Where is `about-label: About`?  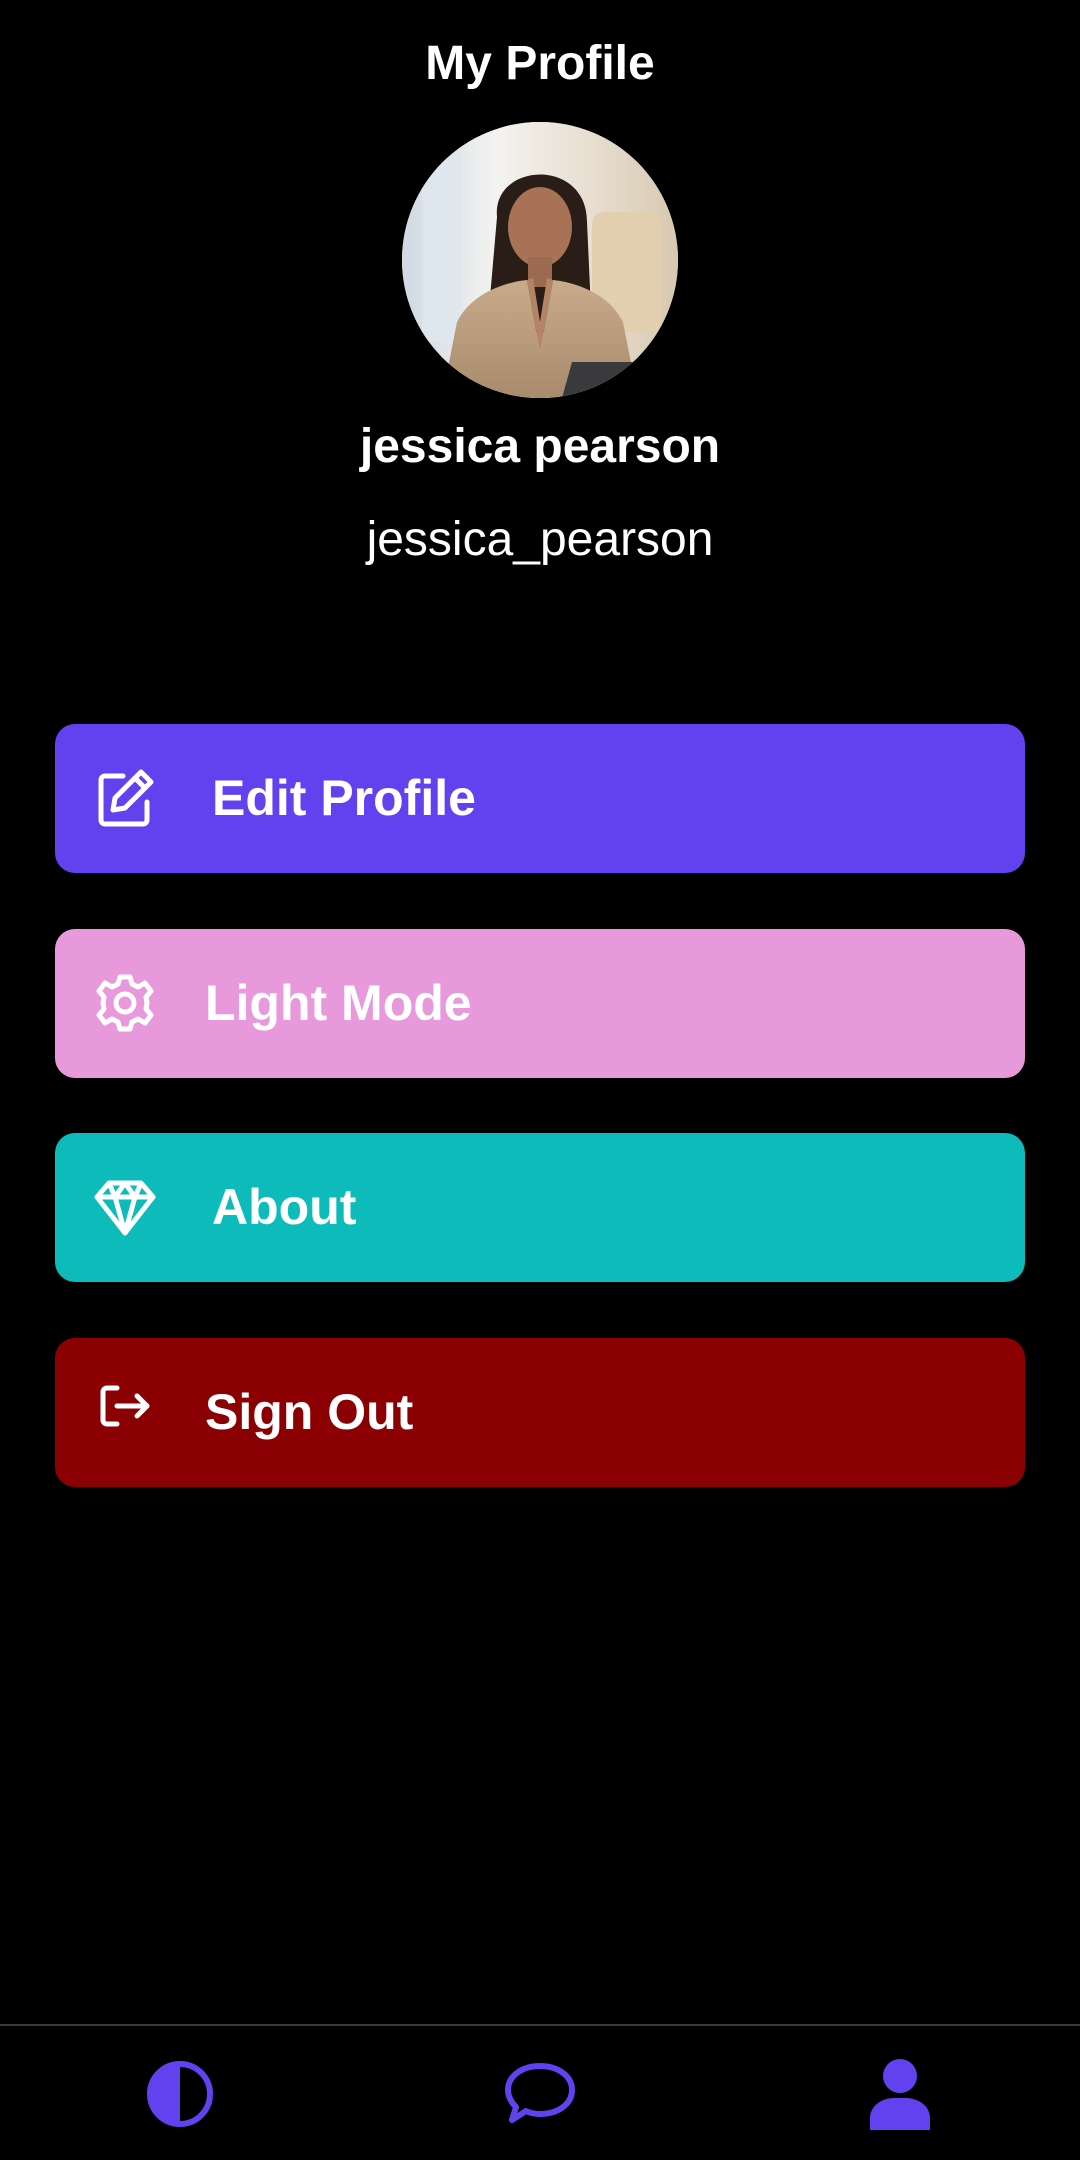
about-label: About is located at coordinates (284, 1207).